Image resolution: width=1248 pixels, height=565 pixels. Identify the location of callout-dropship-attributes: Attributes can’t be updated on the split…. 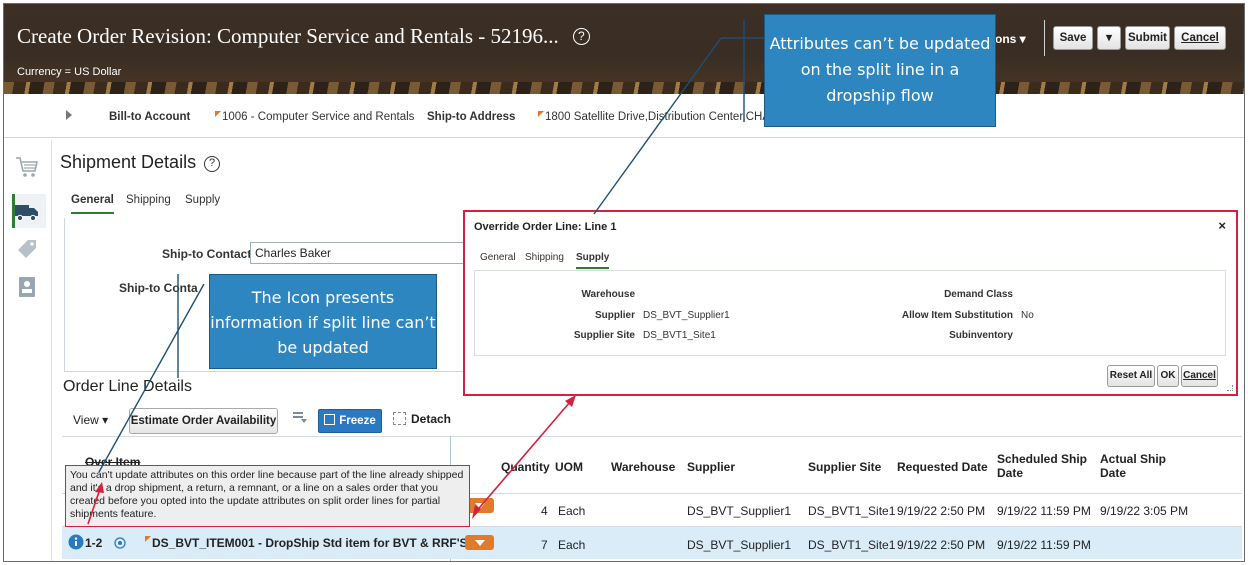
(880, 70).